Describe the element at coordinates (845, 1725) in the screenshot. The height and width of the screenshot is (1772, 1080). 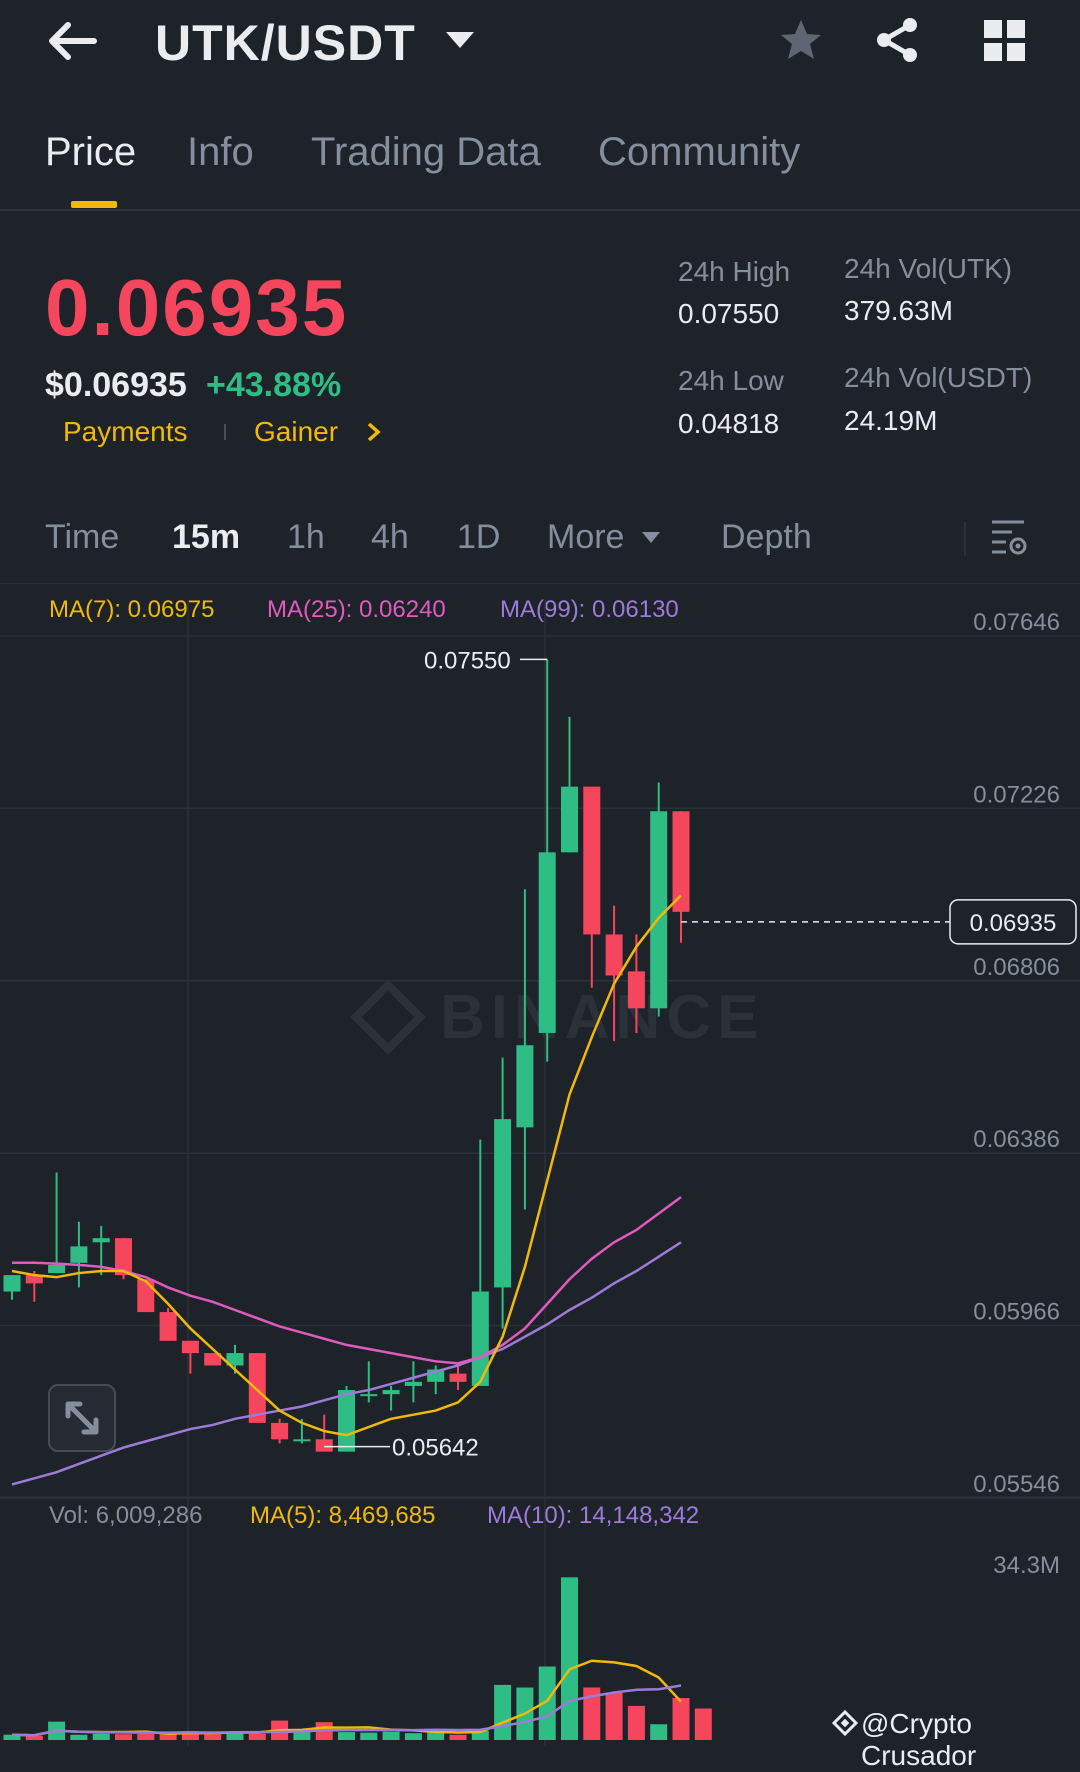
I see `watermark-logo-icon` at that location.